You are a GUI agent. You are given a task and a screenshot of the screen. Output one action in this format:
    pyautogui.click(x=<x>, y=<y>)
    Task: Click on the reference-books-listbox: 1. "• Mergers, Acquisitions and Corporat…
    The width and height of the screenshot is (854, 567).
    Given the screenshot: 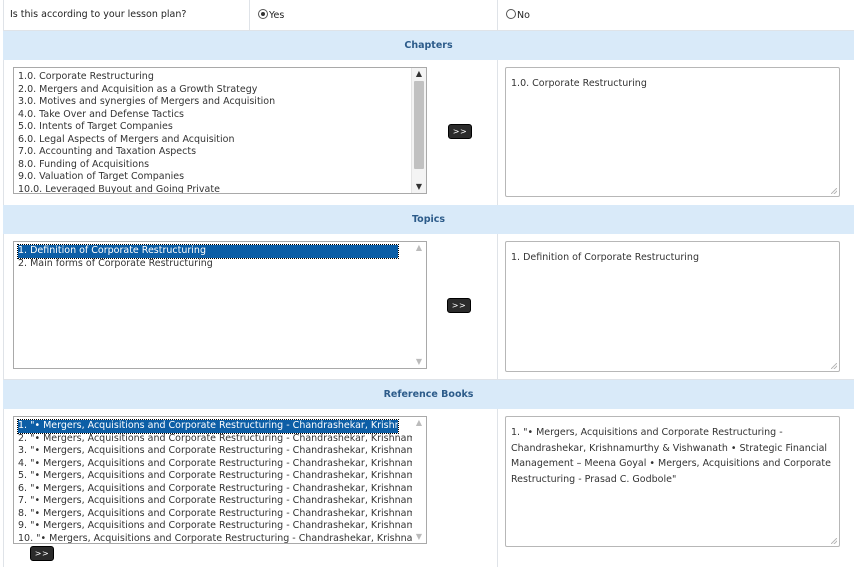 What is the action you would take?
    pyautogui.click(x=220, y=480)
    